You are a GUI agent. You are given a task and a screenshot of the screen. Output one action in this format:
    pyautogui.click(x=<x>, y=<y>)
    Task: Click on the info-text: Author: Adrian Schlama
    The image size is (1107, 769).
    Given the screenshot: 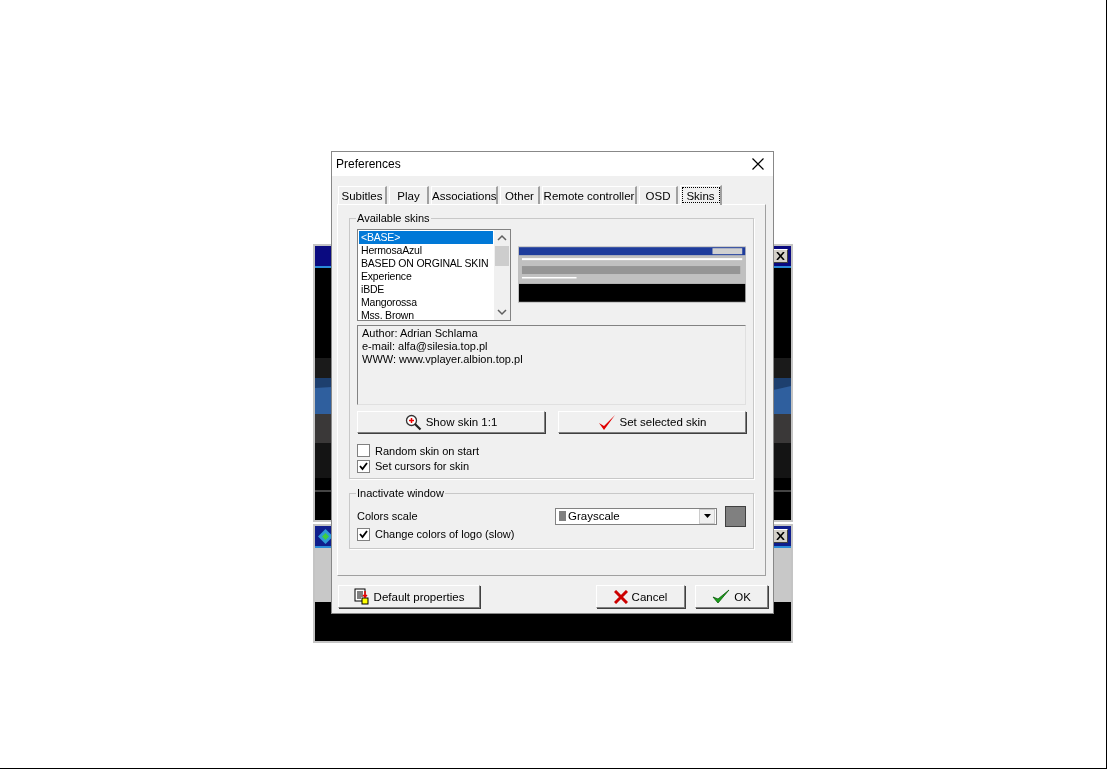 What is the action you would take?
    pyautogui.click(x=420, y=333)
    